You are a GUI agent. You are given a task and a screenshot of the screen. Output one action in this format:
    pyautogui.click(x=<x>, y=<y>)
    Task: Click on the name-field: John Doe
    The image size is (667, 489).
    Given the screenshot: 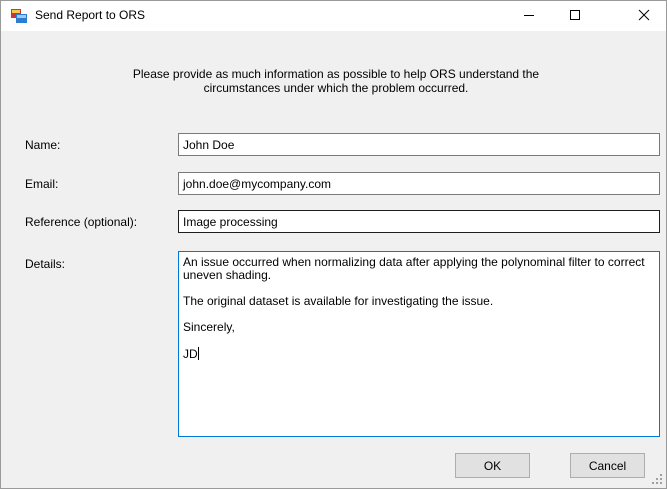 What is the action you would take?
    pyautogui.click(x=419, y=144)
    